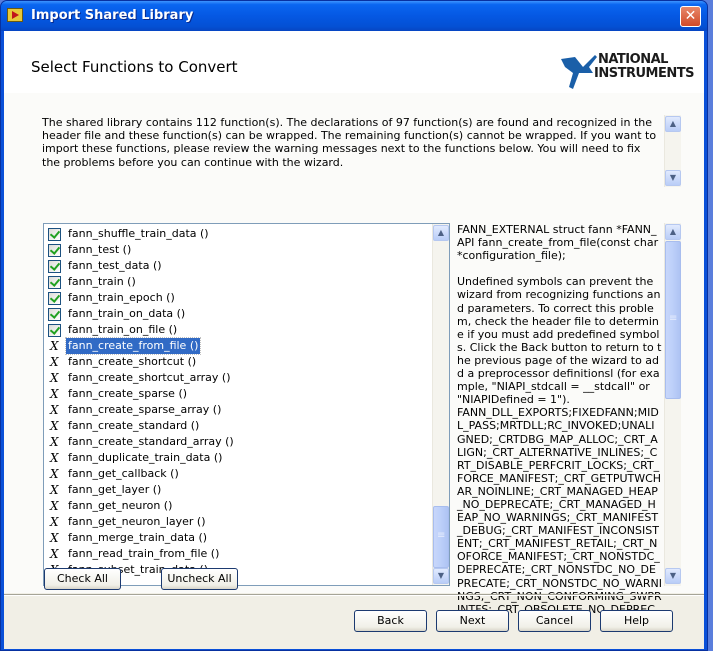 This screenshot has width=713, height=651. What do you see at coordinates (354, 16) in the screenshot?
I see `title-bar: Import Shared Library ✕` at bounding box center [354, 16].